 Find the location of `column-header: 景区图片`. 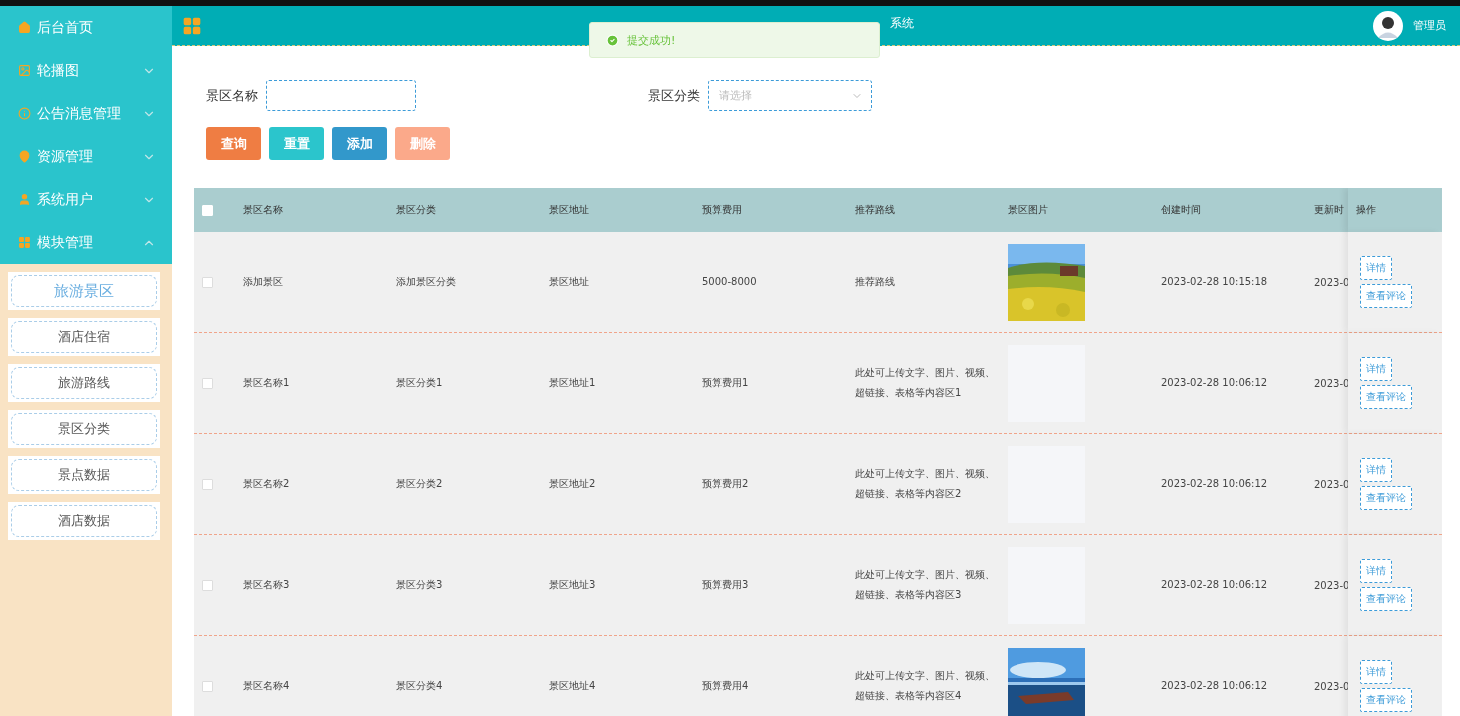

column-header: 景区图片 is located at coordinates (1028, 210).